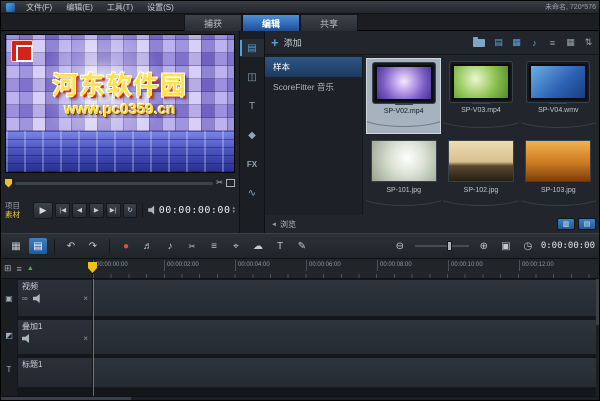 Image resolution: width=600 pixels, height=401 pixels. What do you see at coordinates (588, 42) in the screenshot?
I see `sort-icon: ⇅` at bounding box center [588, 42].